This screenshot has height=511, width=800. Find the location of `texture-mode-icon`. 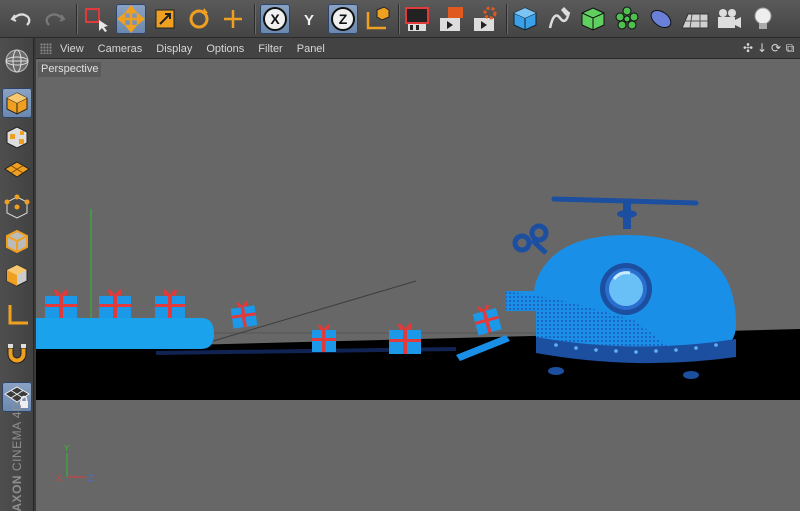

texture-mode-icon is located at coordinates (17, 137).